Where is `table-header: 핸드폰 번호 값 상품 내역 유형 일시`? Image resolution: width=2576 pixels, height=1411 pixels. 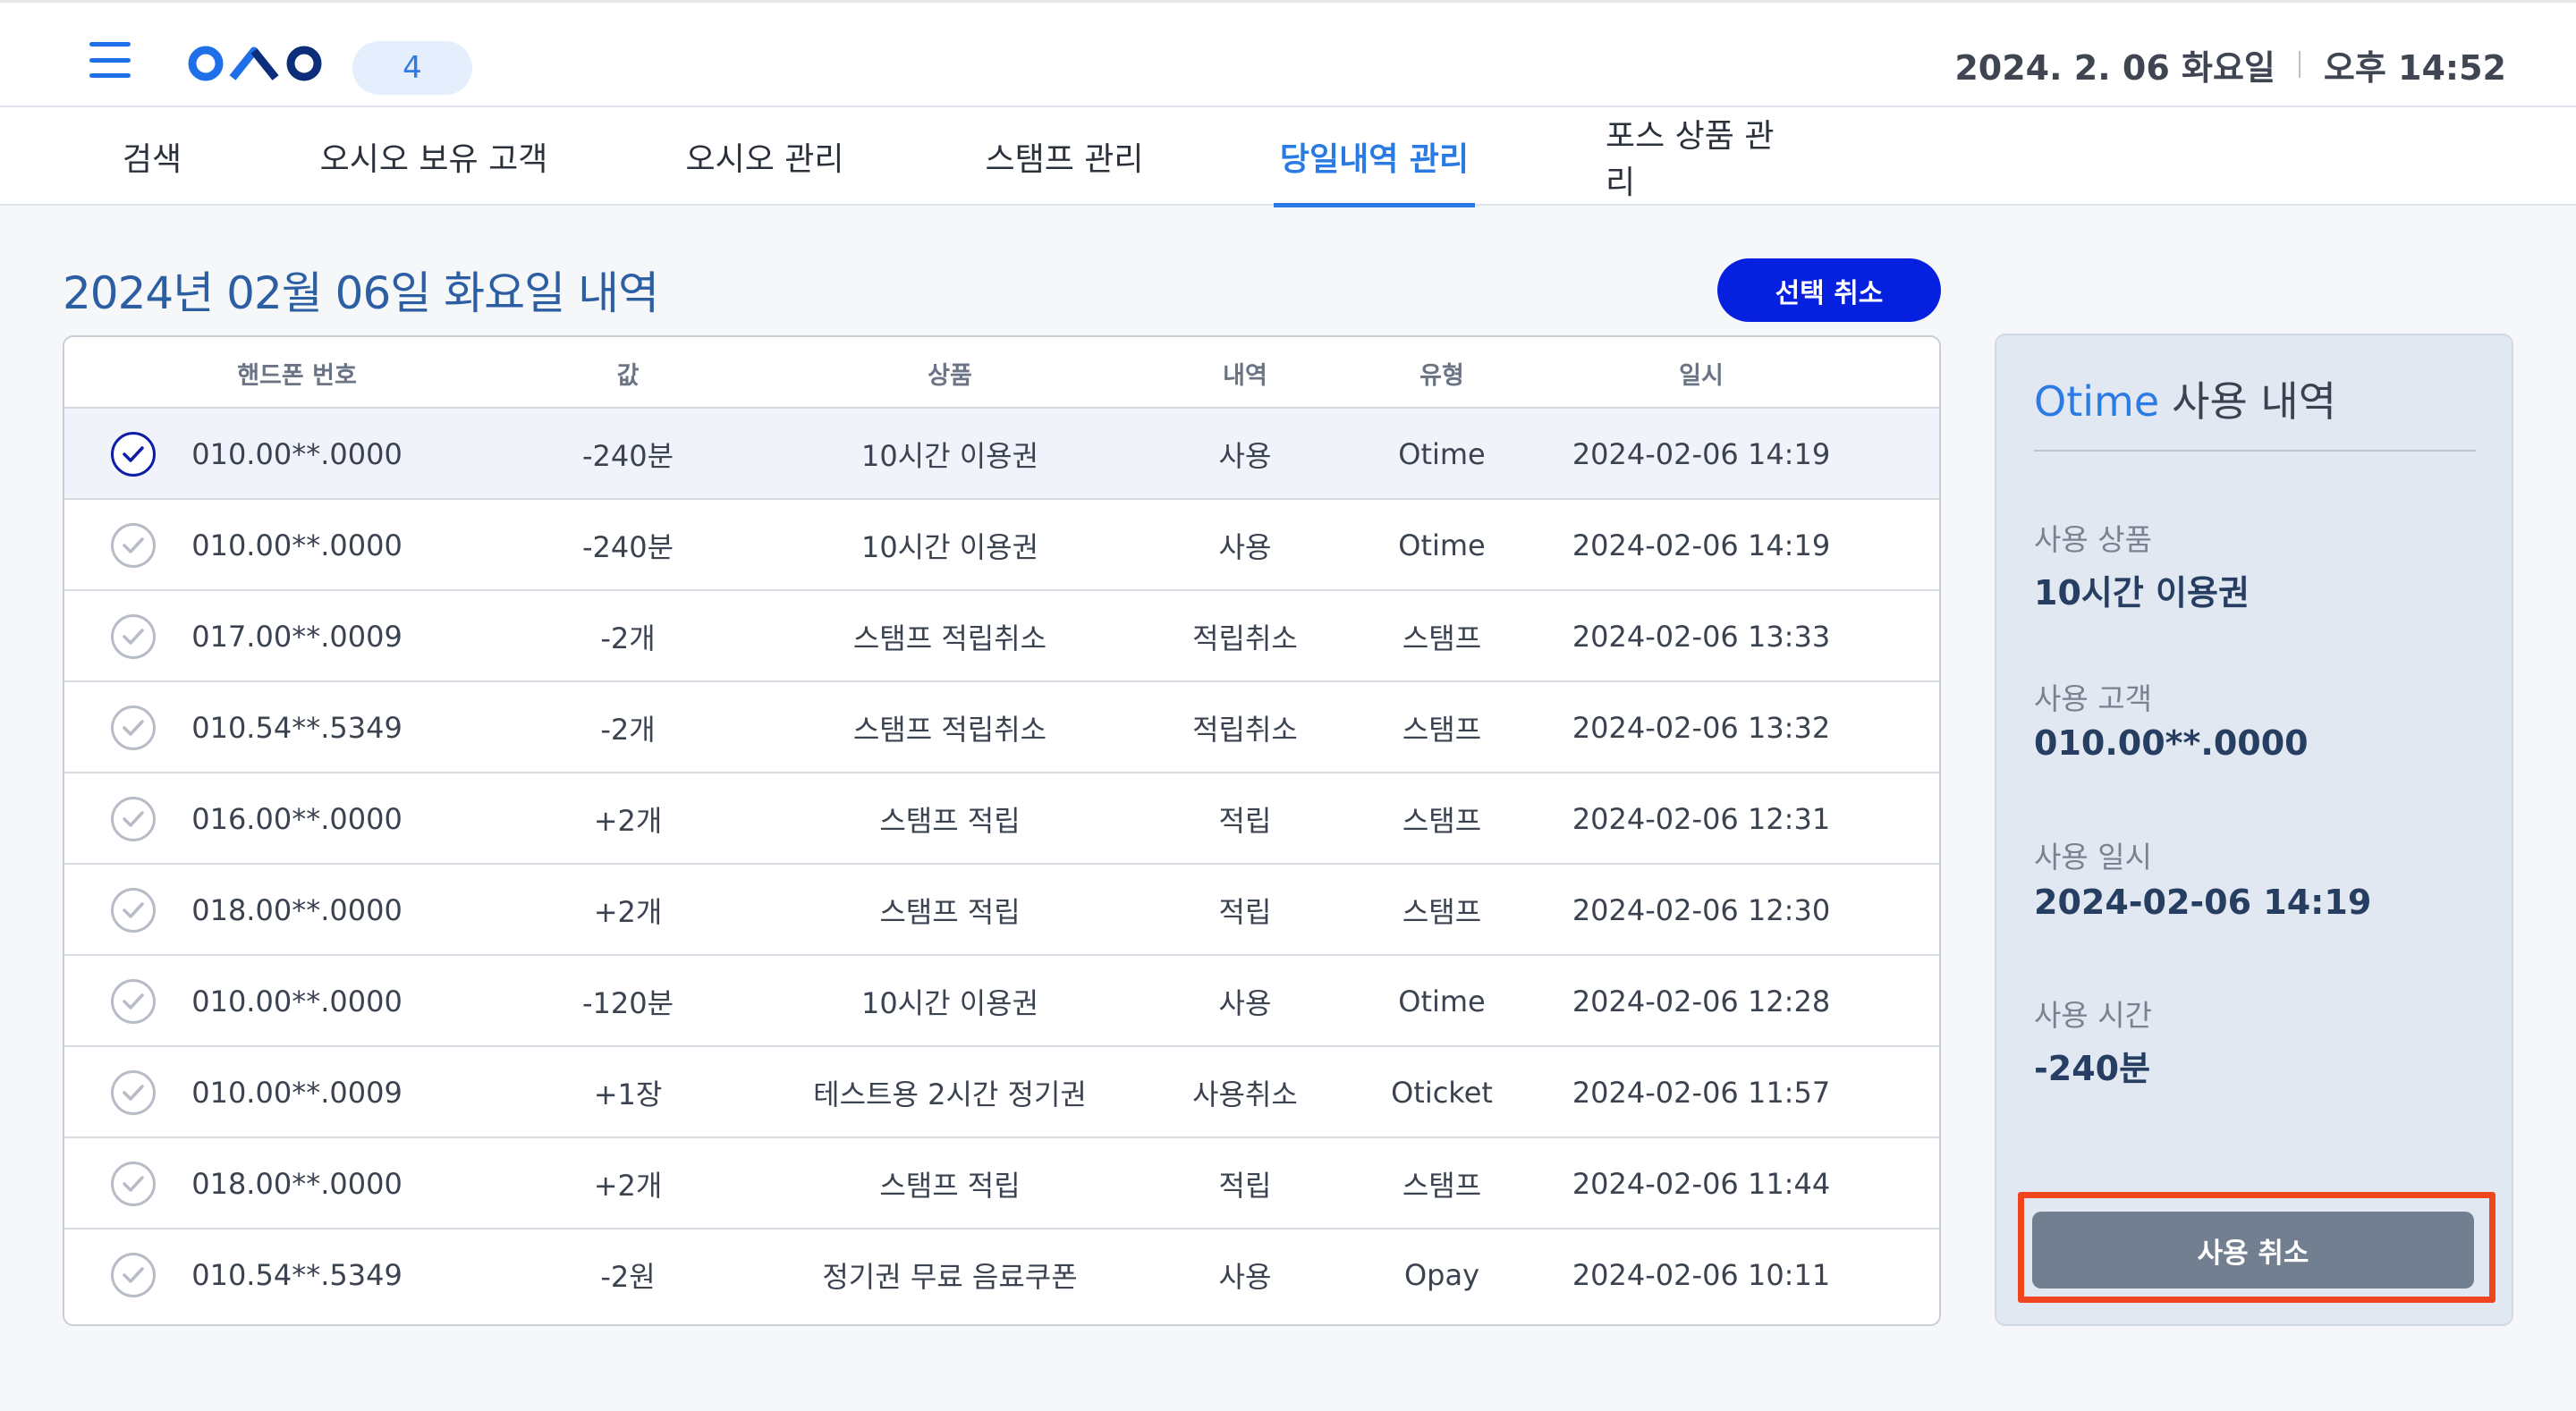
table-header: 핸드폰 번호 값 상품 내역 유형 일시 is located at coordinates (1001, 373).